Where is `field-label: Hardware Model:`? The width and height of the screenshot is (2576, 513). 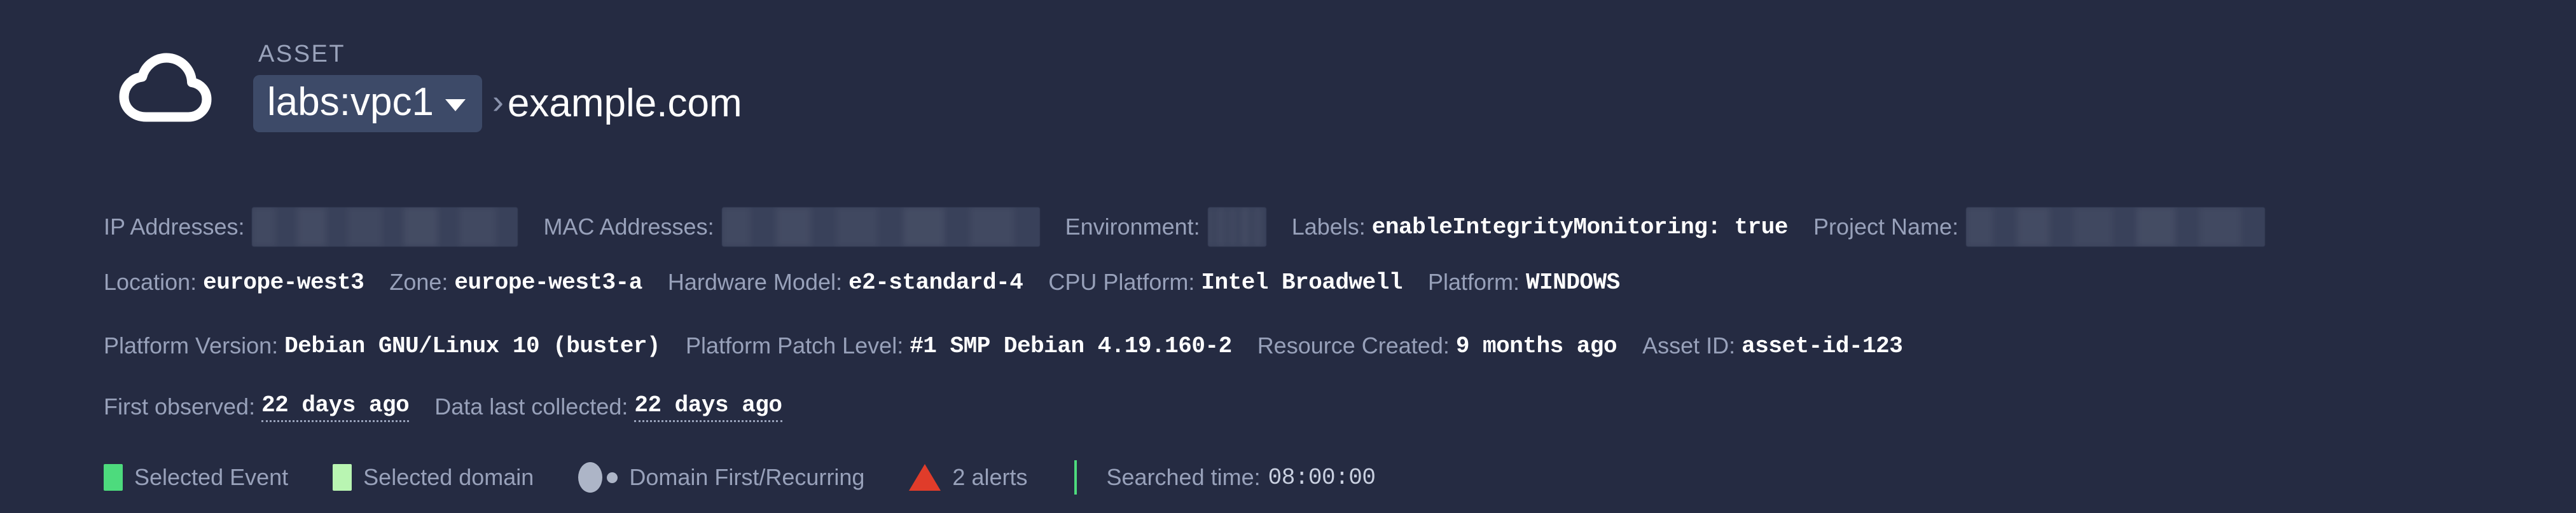 field-label: Hardware Model: is located at coordinates (754, 282).